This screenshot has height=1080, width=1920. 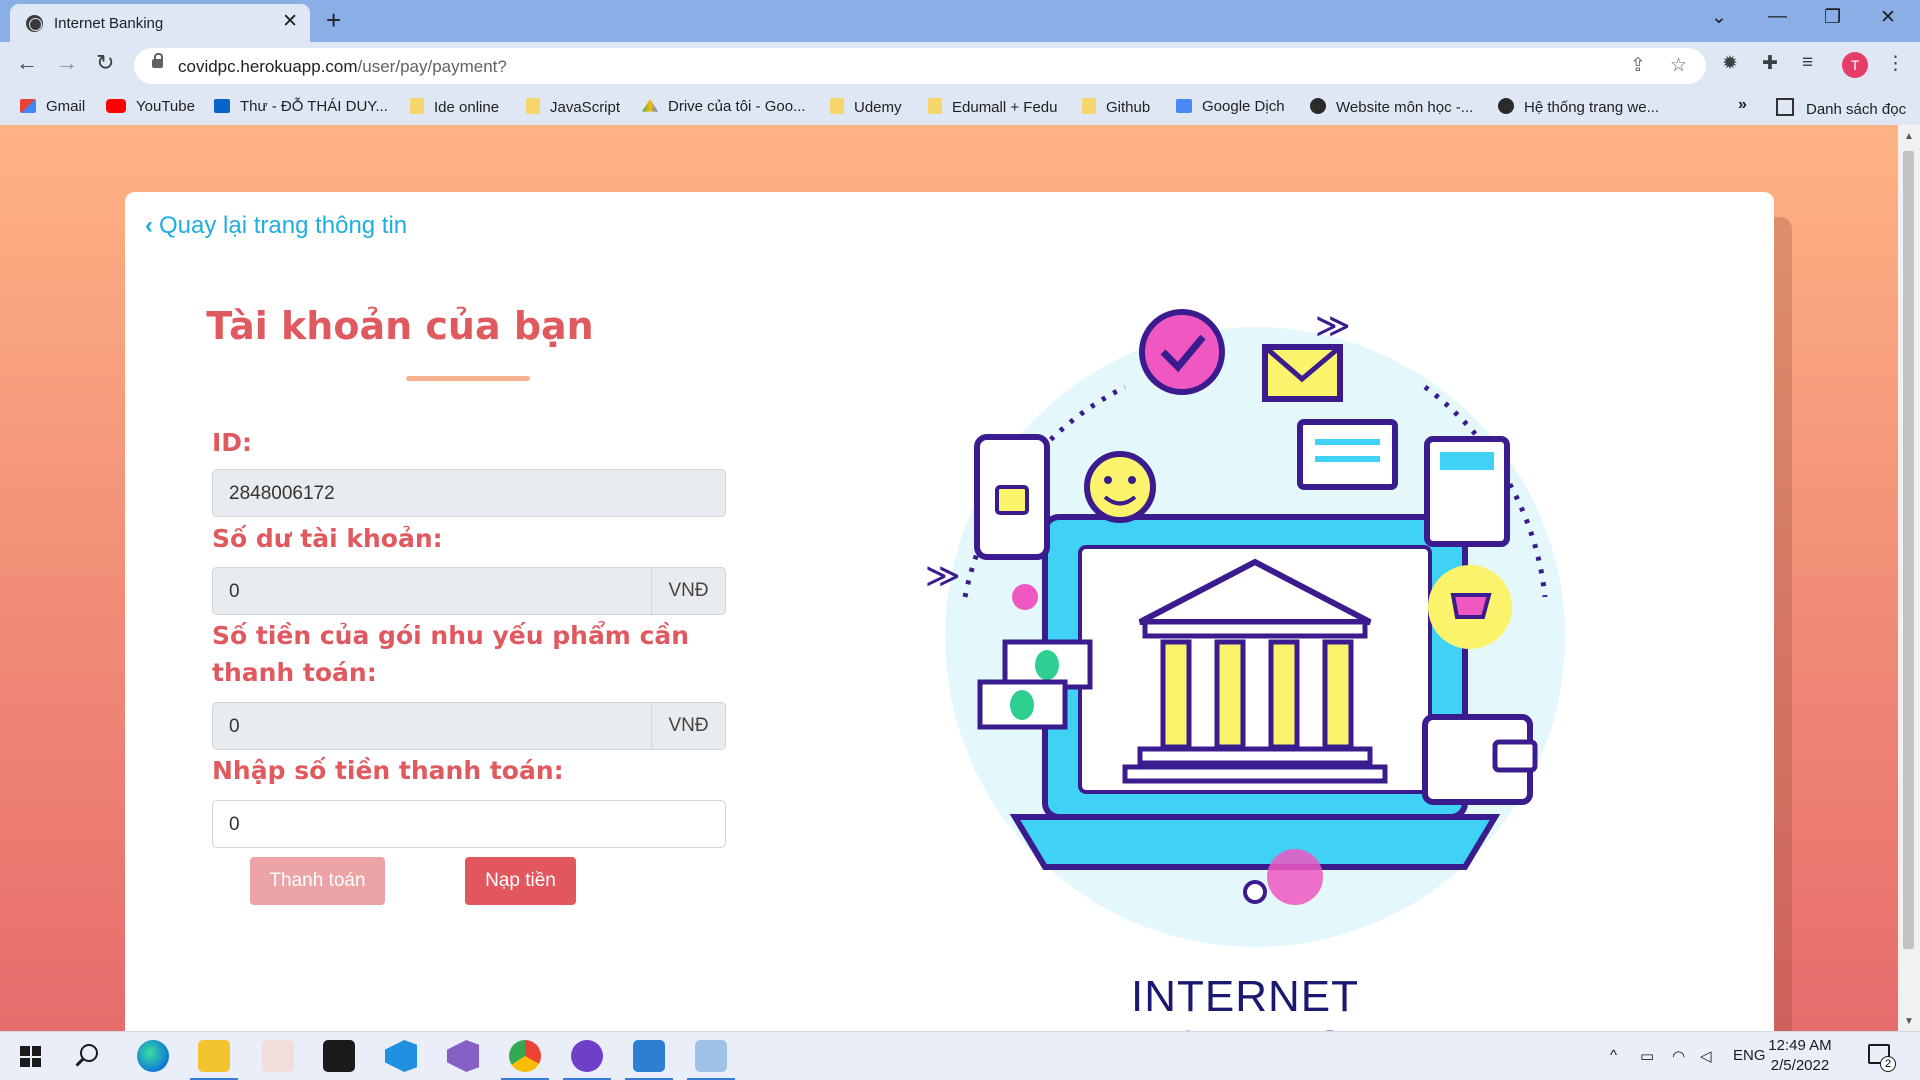 What do you see at coordinates (1678, 1056) in the screenshot?
I see `wifi-icon: ◠` at bounding box center [1678, 1056].